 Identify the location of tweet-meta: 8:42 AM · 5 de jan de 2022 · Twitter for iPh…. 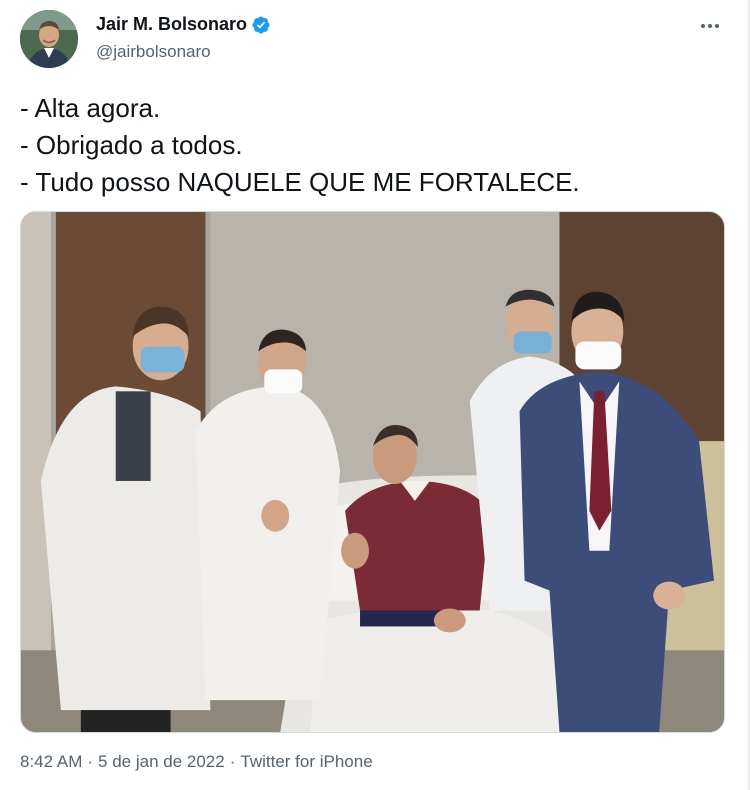
(196, 762).